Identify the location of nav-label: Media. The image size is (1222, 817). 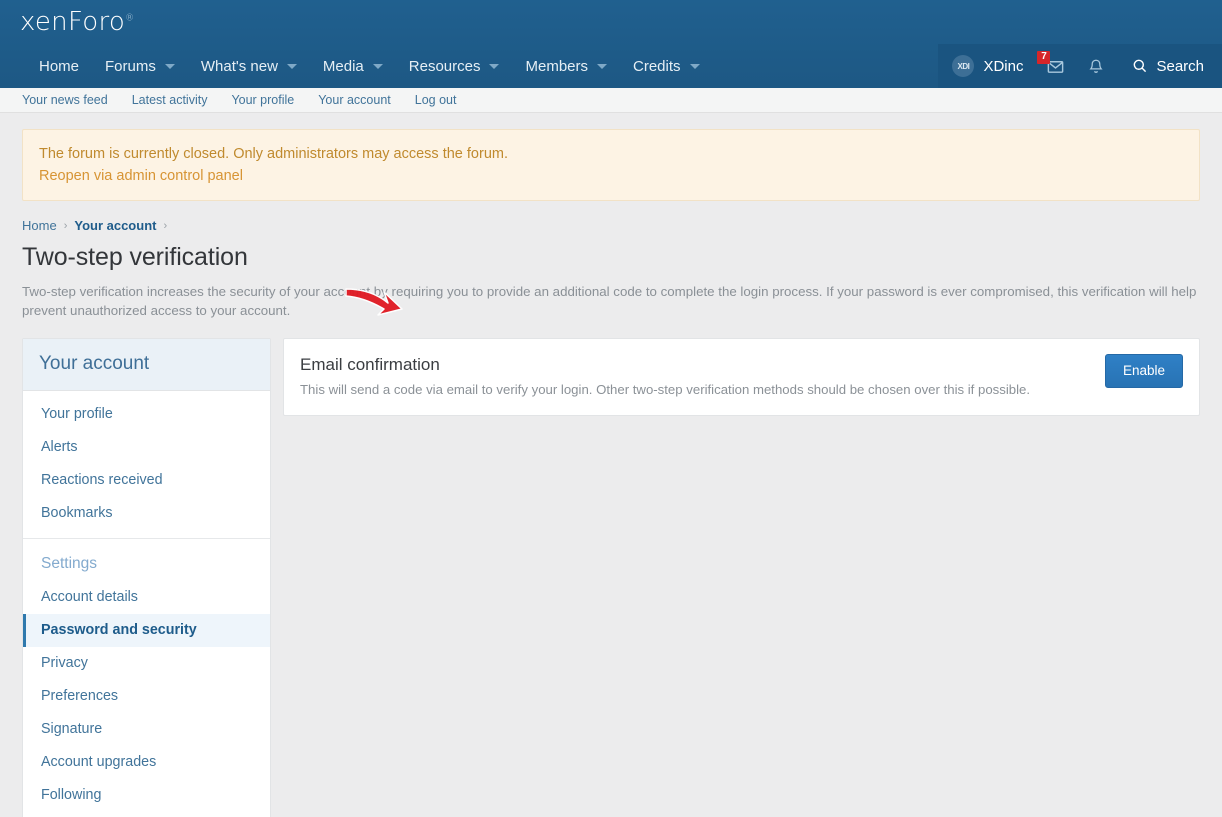
(343, 66).